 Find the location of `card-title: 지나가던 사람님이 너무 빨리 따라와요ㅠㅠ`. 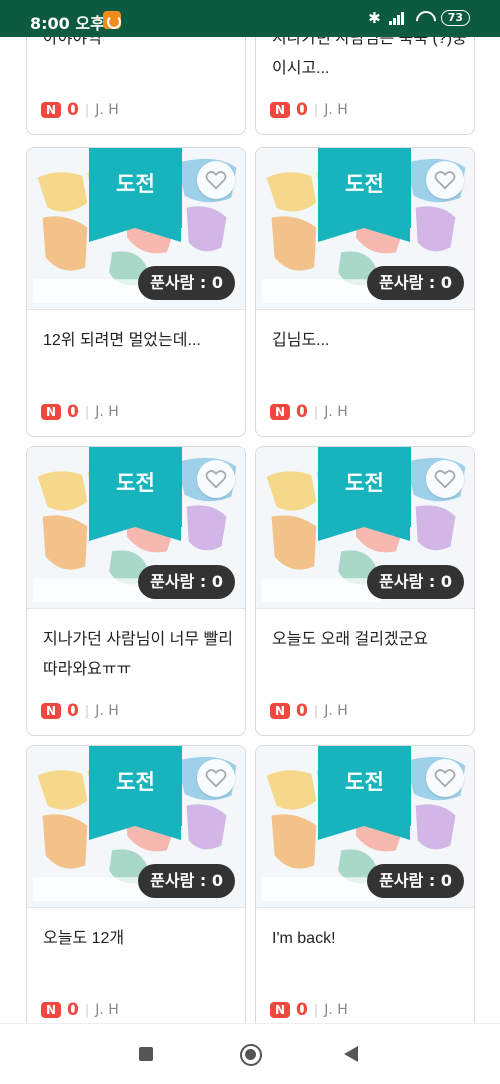

card-title: 지나가던 사람님이 너무 빨리 따라와요ㅠㅠ is located at coordinates (138, 654).